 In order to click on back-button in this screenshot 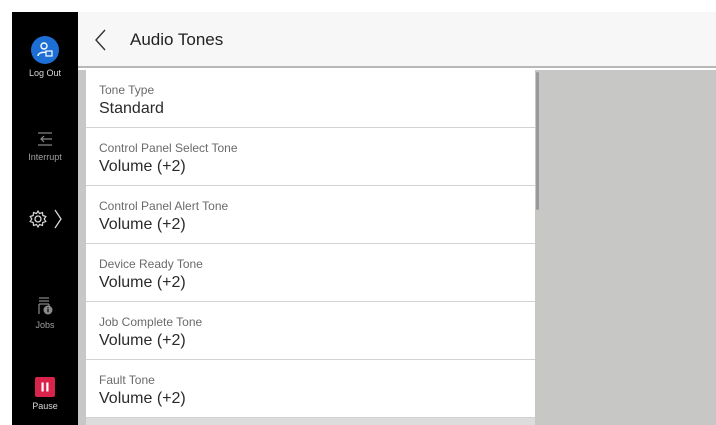, I will do `click(101, 40)`.